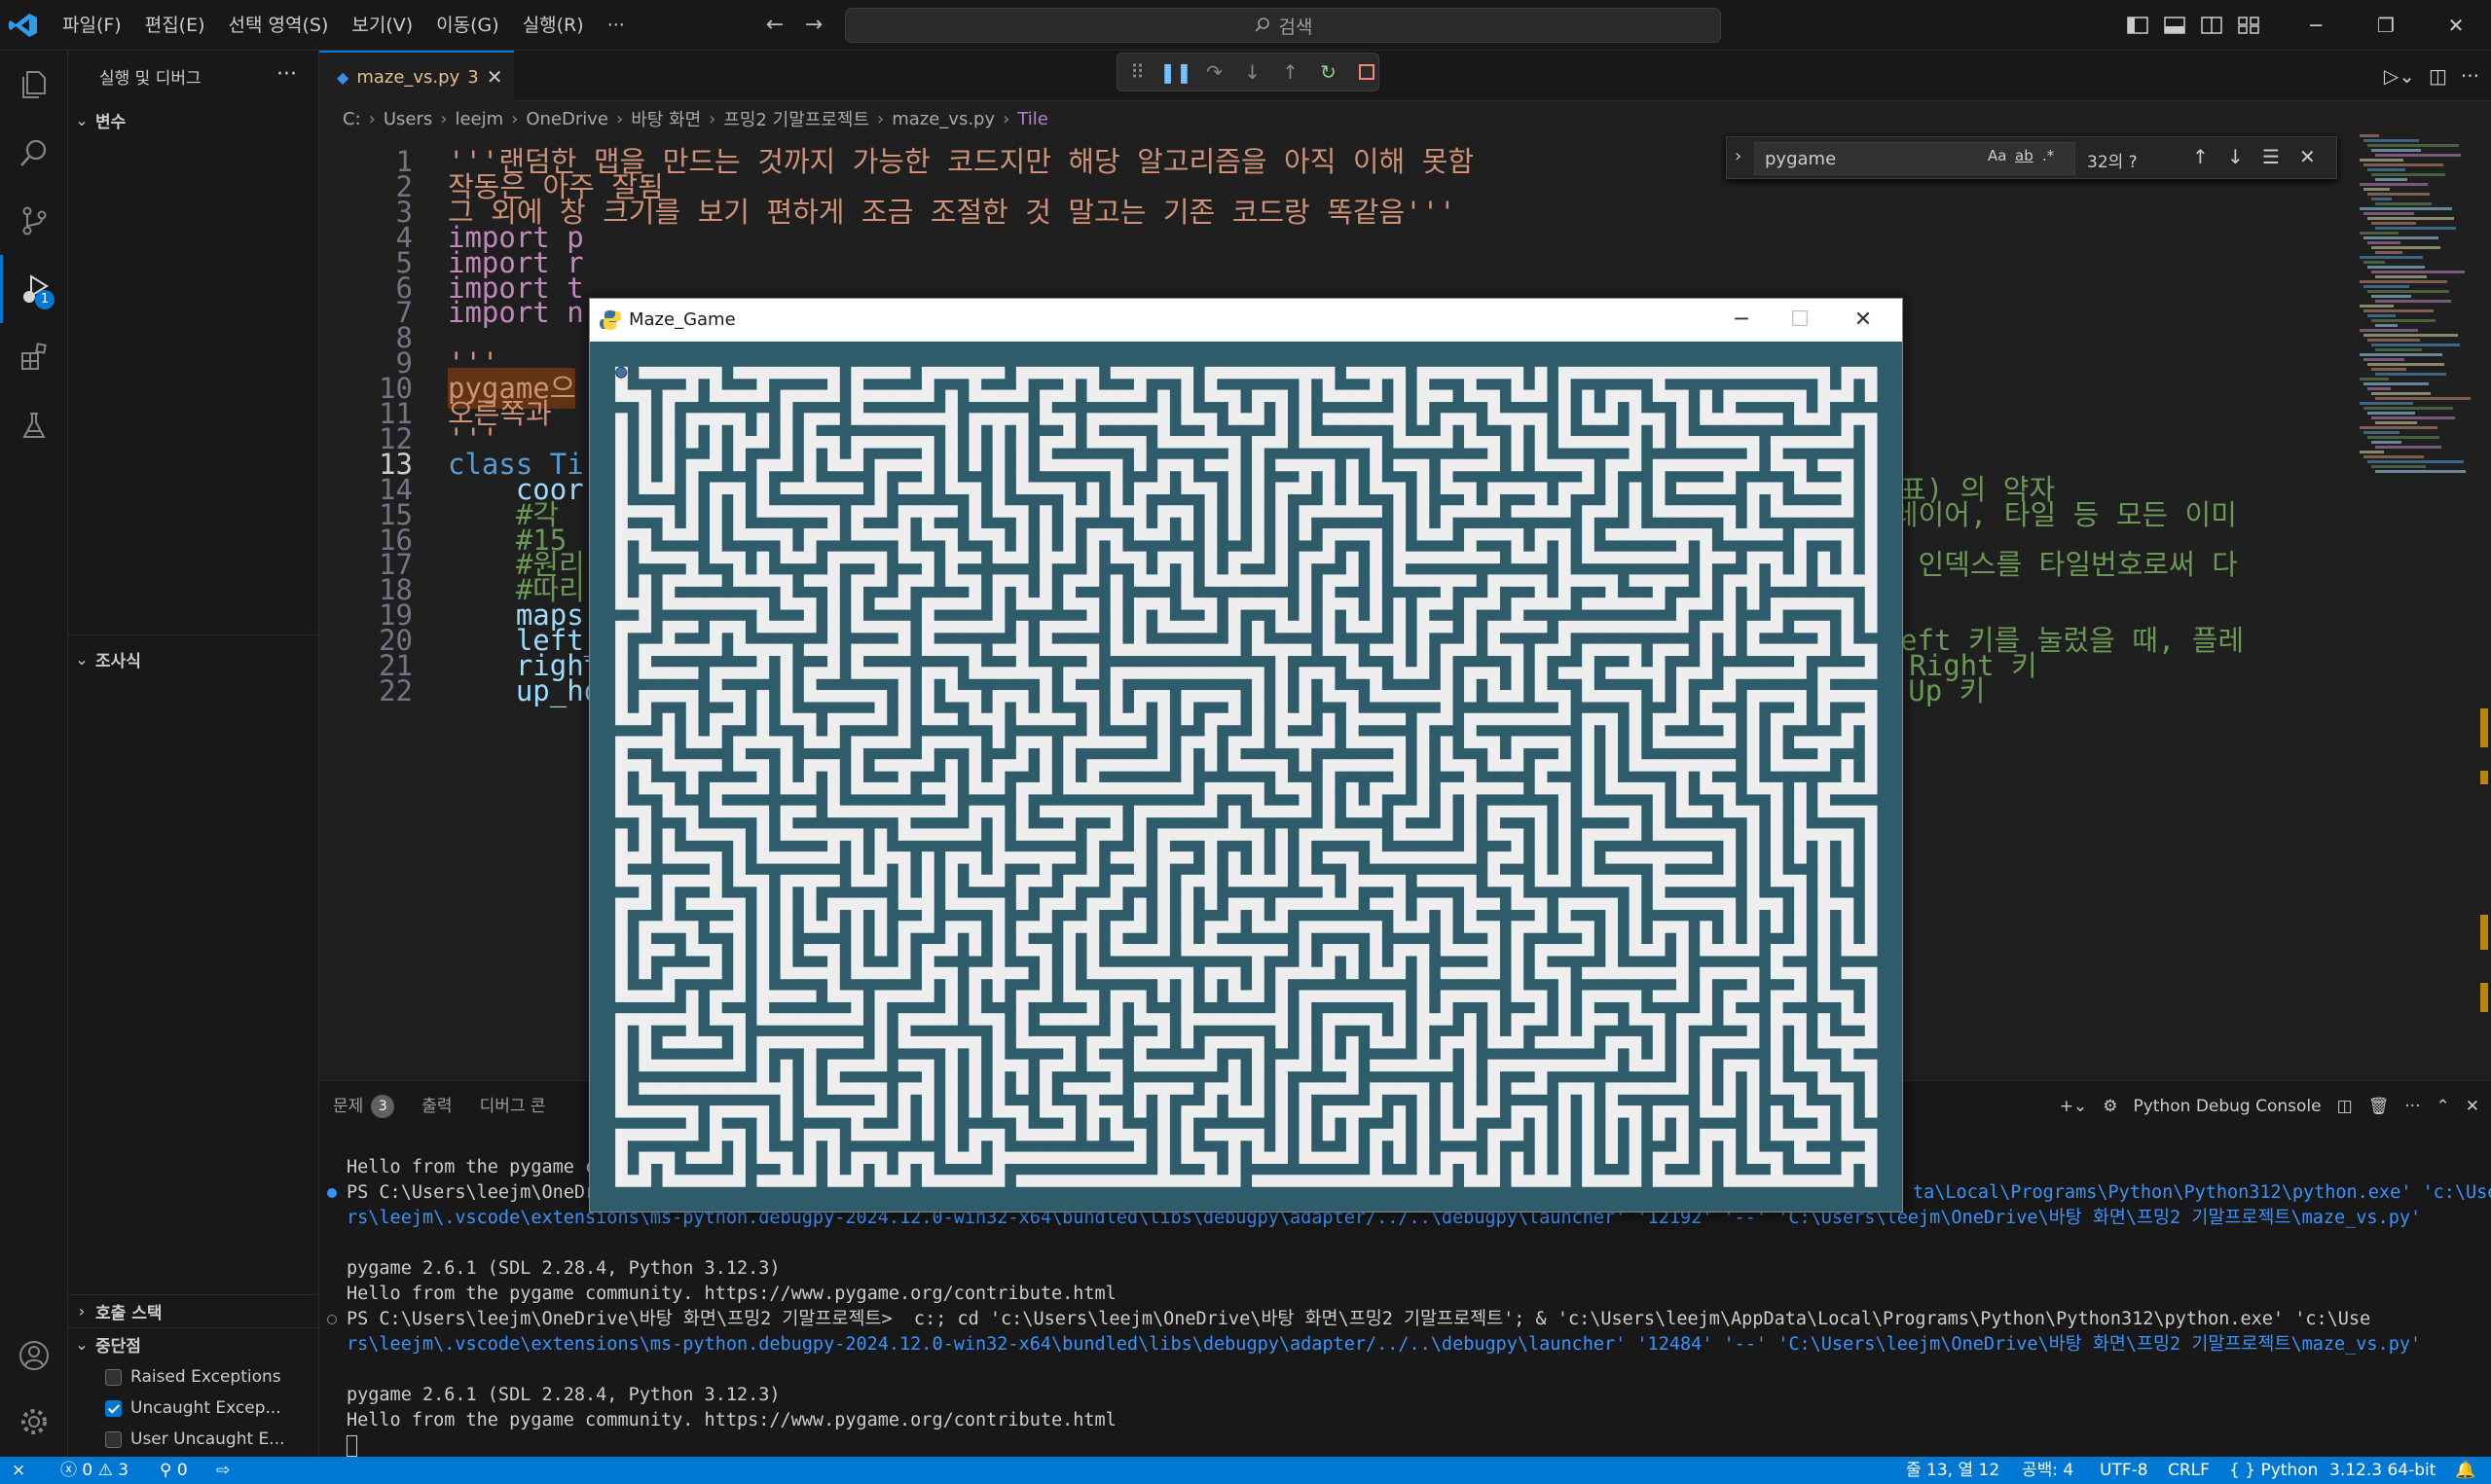 Image resolution: width=2491 pixels, height=1484 pixels. What do you see at coordinates (34, 425) in the screenshot?
I see `testing-icon` at bounding box center [34, 425].